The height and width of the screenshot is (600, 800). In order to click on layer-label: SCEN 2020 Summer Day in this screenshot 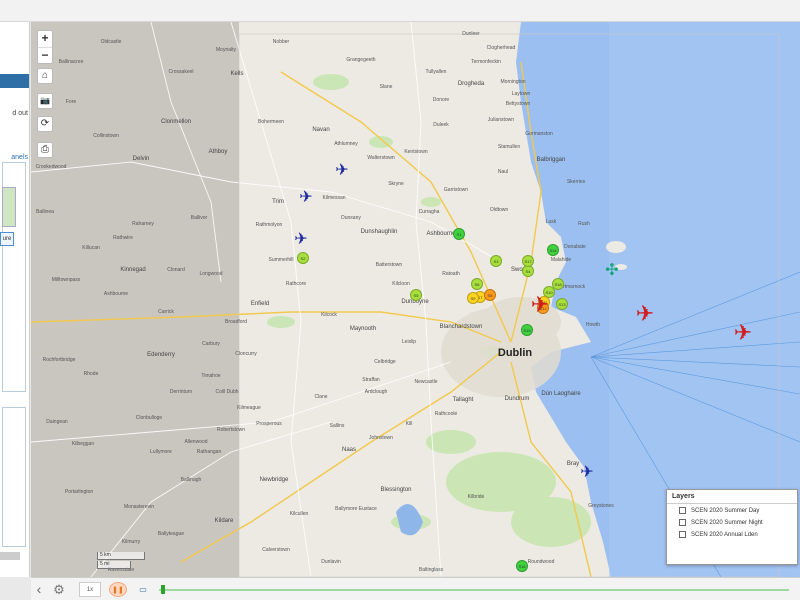, I will do `click(725, 510)`.